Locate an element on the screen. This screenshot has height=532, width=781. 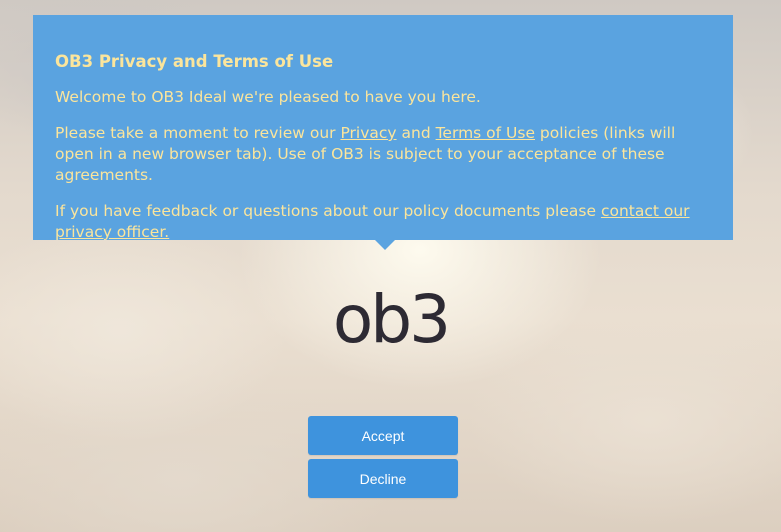
review-text-part1: Please take a moment to review our is located at coordinates (198, 133).